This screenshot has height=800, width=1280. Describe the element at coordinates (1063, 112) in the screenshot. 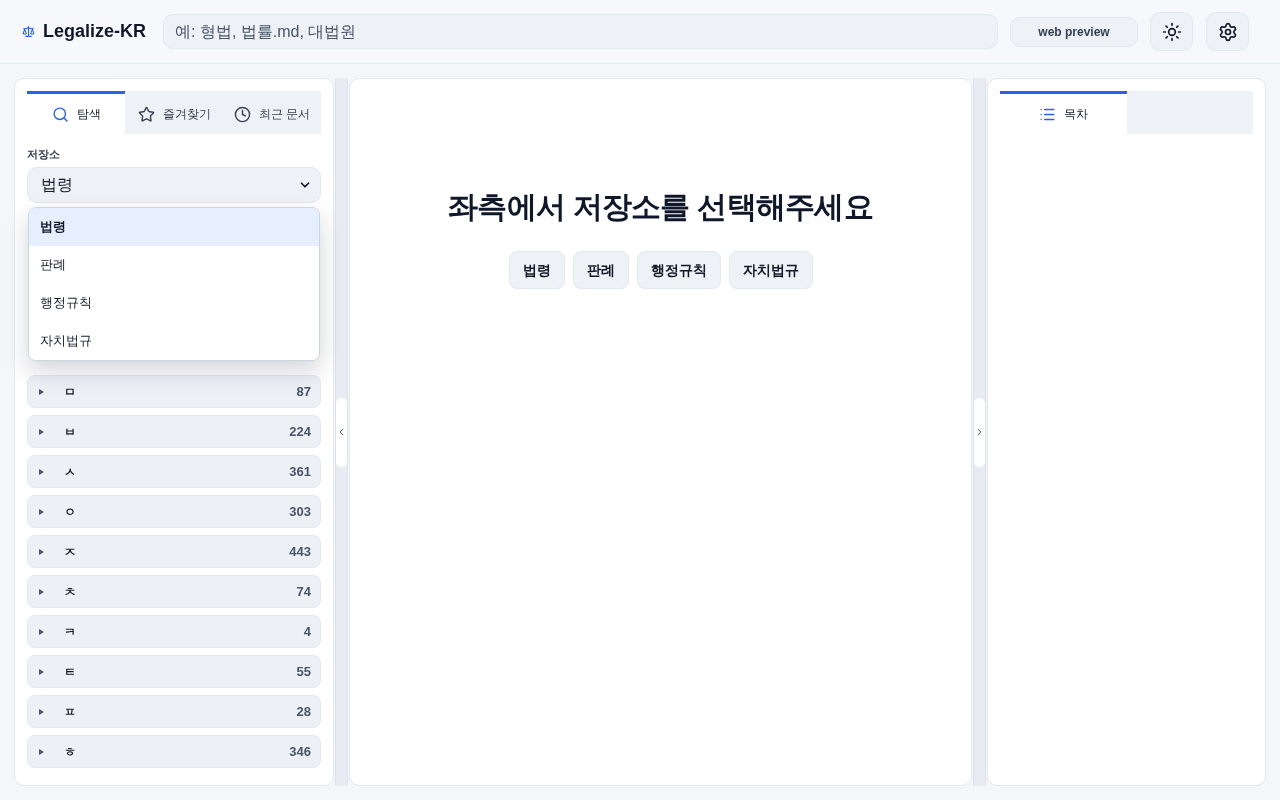

I see `sidebar-tab: 목차` at that location.